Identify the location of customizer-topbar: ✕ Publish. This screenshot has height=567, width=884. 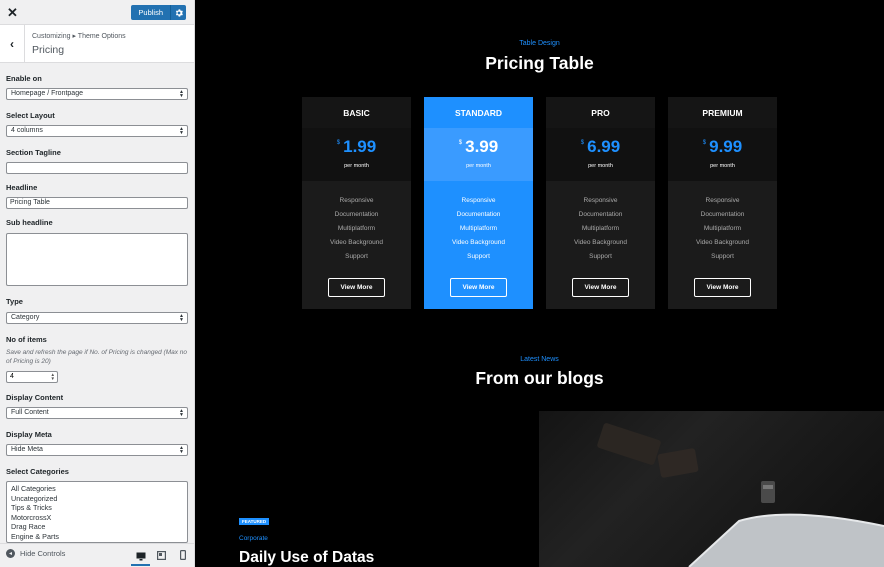
(97, 12).